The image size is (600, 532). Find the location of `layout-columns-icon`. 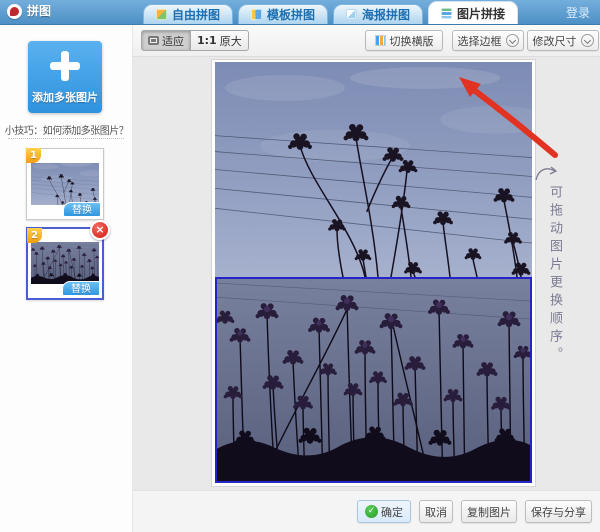

layout-columns-icon is located at coordinates (380, 40).